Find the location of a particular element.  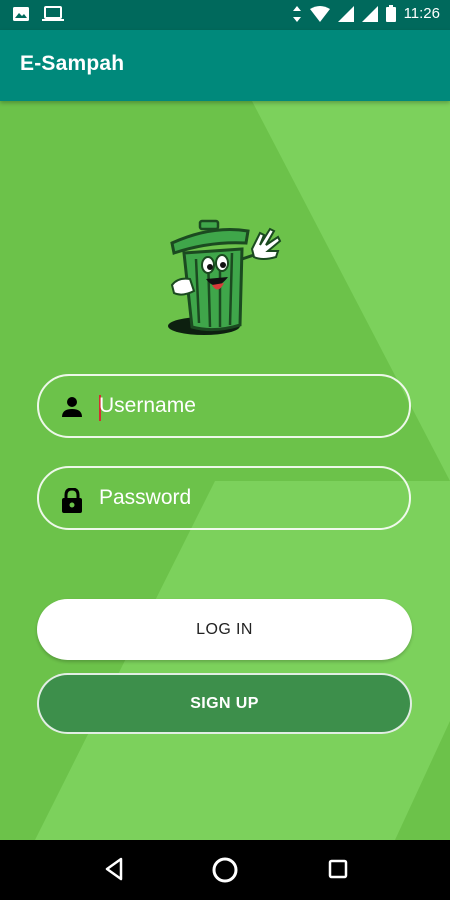

wifi-icon is located at coordinates (319, 13).